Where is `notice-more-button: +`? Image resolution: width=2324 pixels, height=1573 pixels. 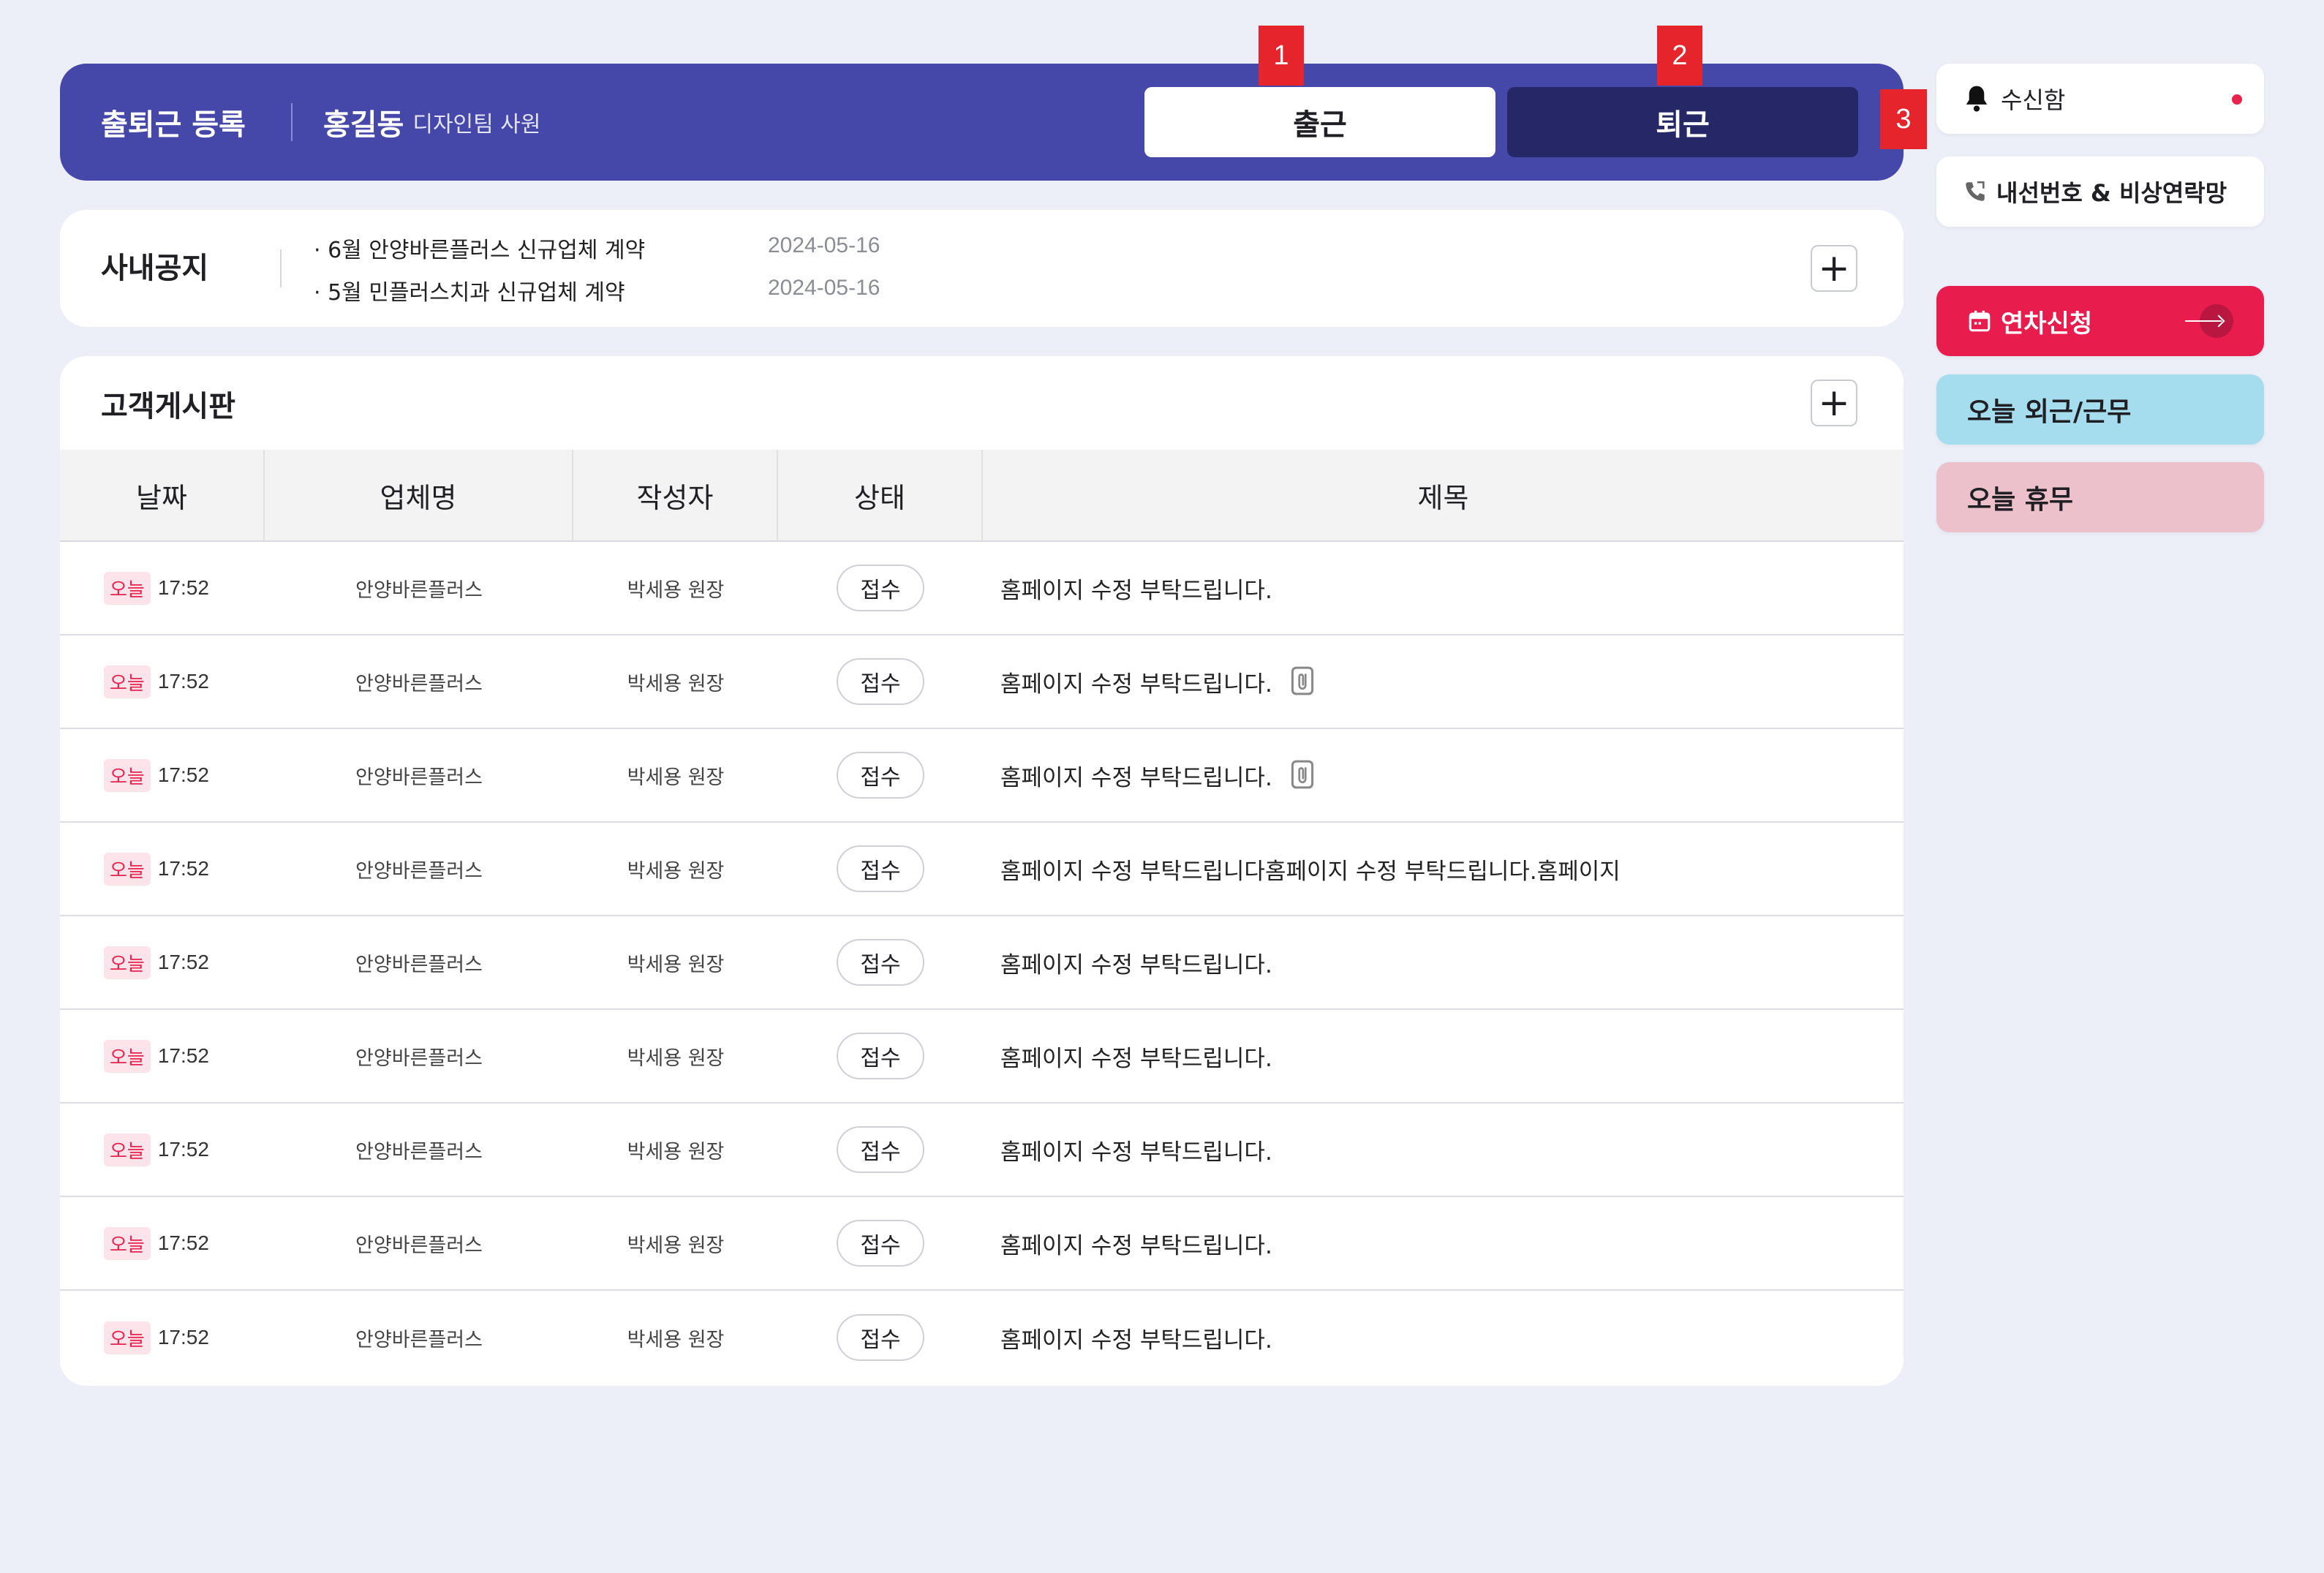 notice-more-button: + is located at coordinates (1834, 268).